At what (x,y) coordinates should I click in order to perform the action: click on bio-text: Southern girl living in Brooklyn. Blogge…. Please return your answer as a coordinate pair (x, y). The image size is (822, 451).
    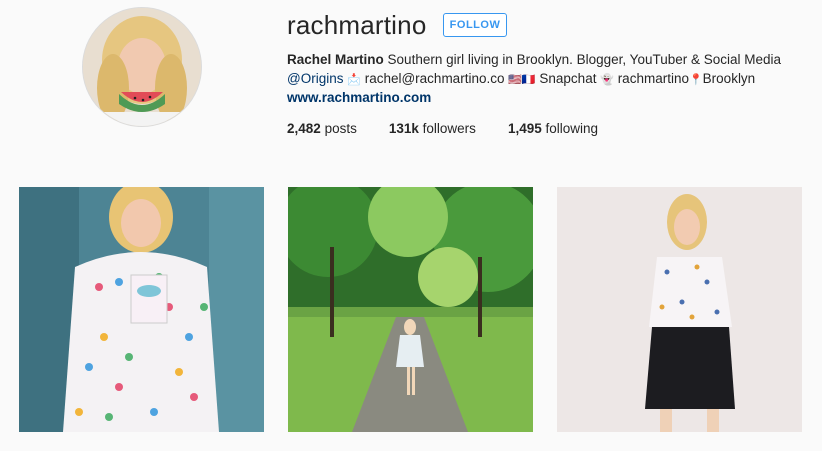
    Looking at the image, I should click on (584, 59).